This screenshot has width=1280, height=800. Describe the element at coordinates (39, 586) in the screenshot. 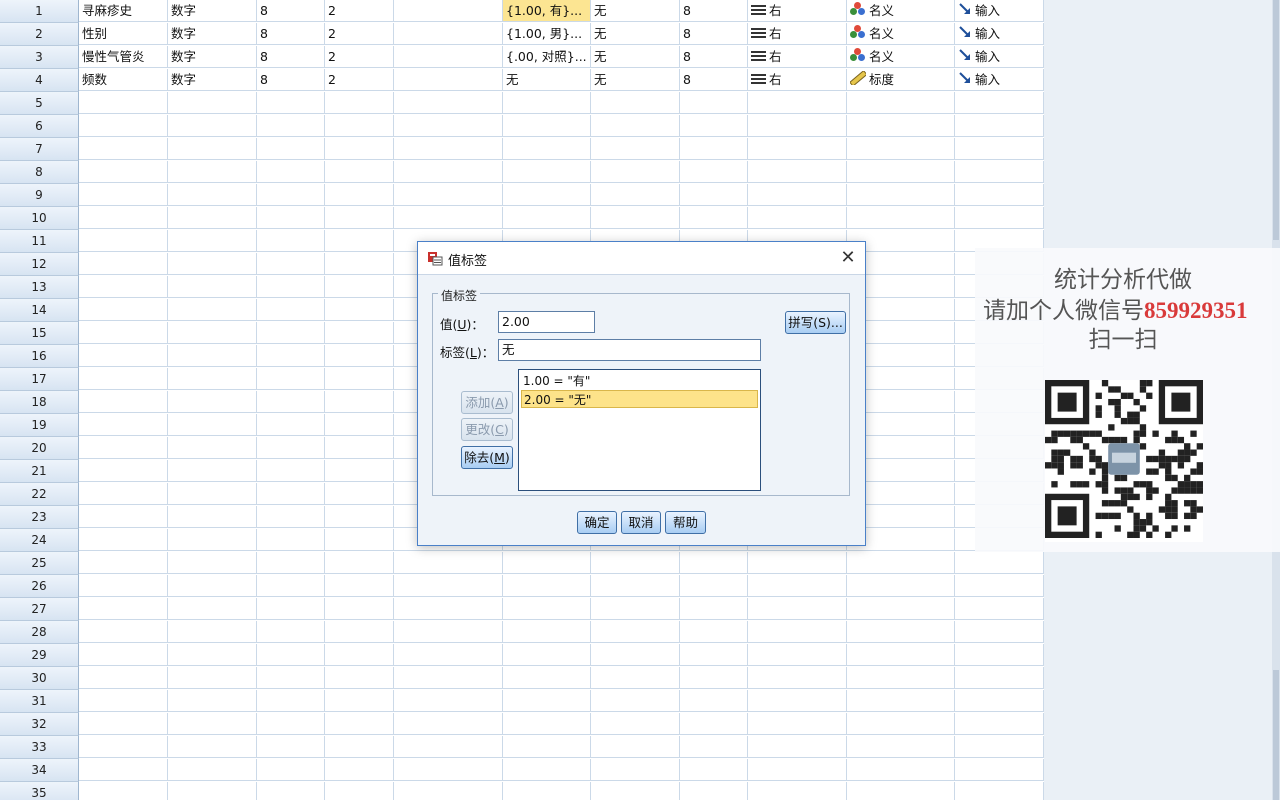

I see `row-number: 26` at that location.